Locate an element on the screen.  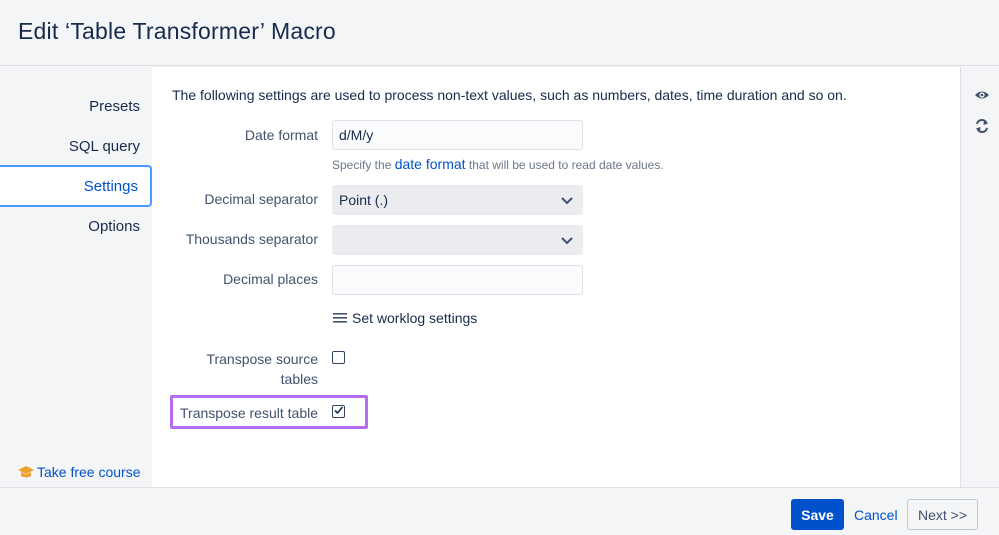
sidebar-item-options: Options is located at coordinates (114, 226).